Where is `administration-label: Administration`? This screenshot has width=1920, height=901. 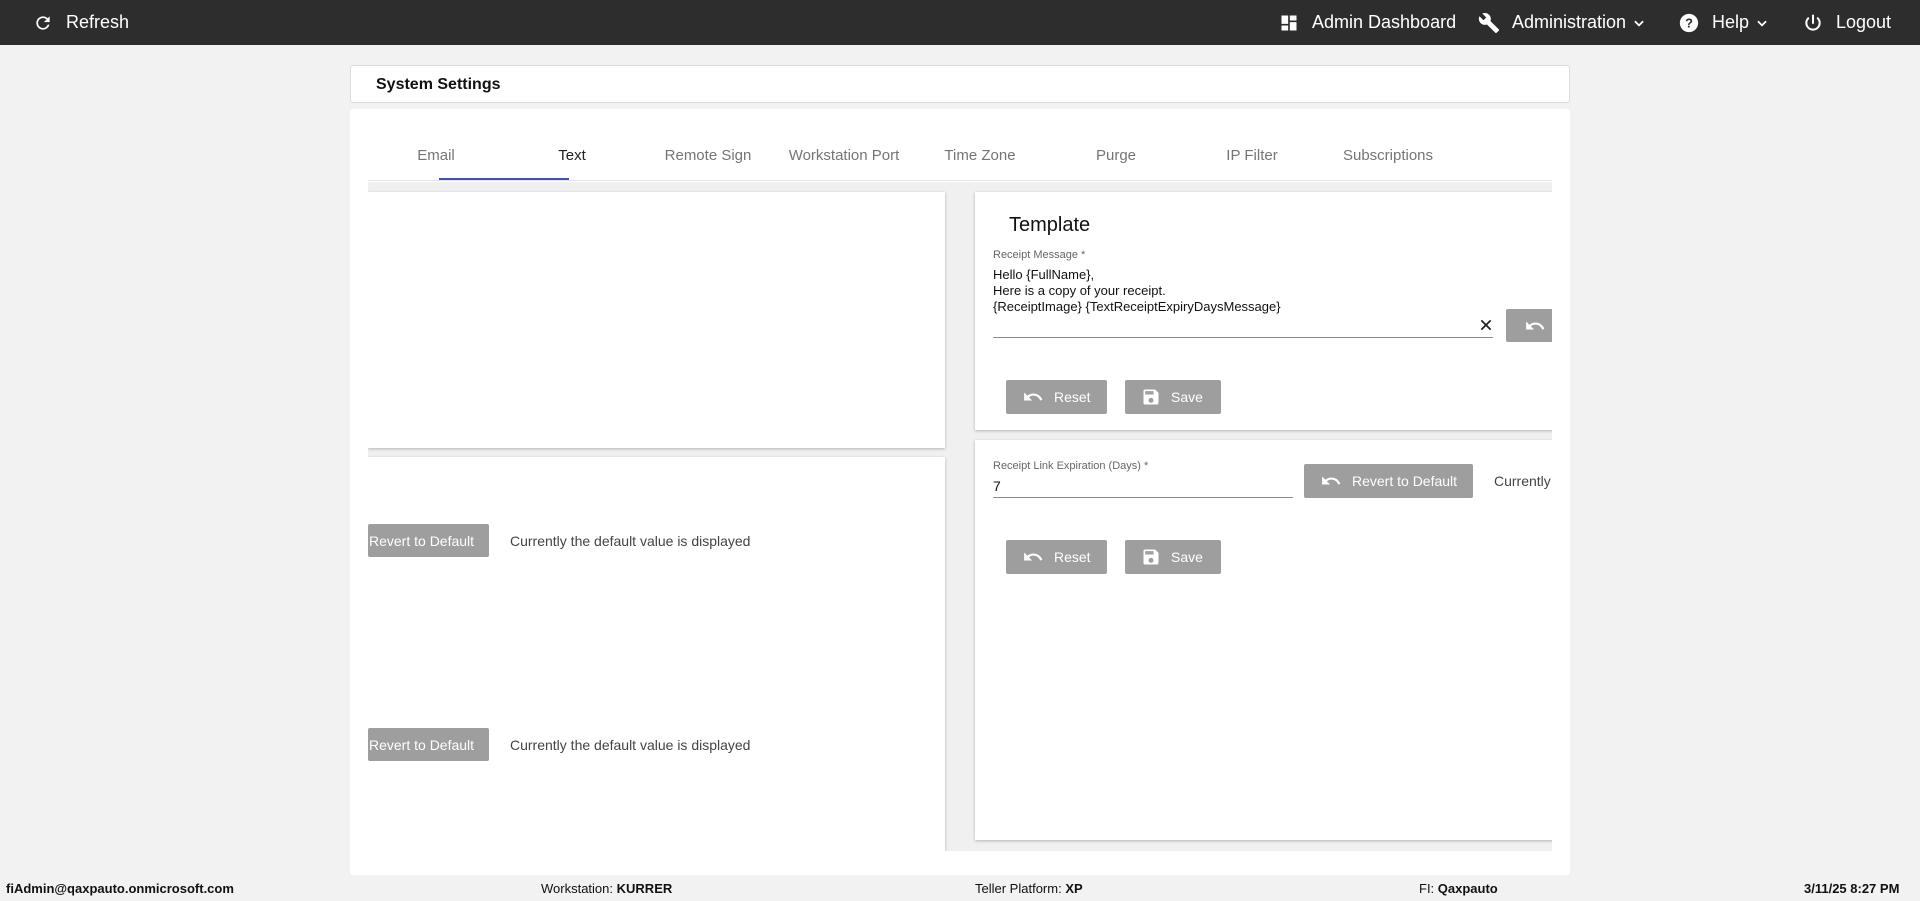 administration-label: Administration is located at coordinates (1569, 22).